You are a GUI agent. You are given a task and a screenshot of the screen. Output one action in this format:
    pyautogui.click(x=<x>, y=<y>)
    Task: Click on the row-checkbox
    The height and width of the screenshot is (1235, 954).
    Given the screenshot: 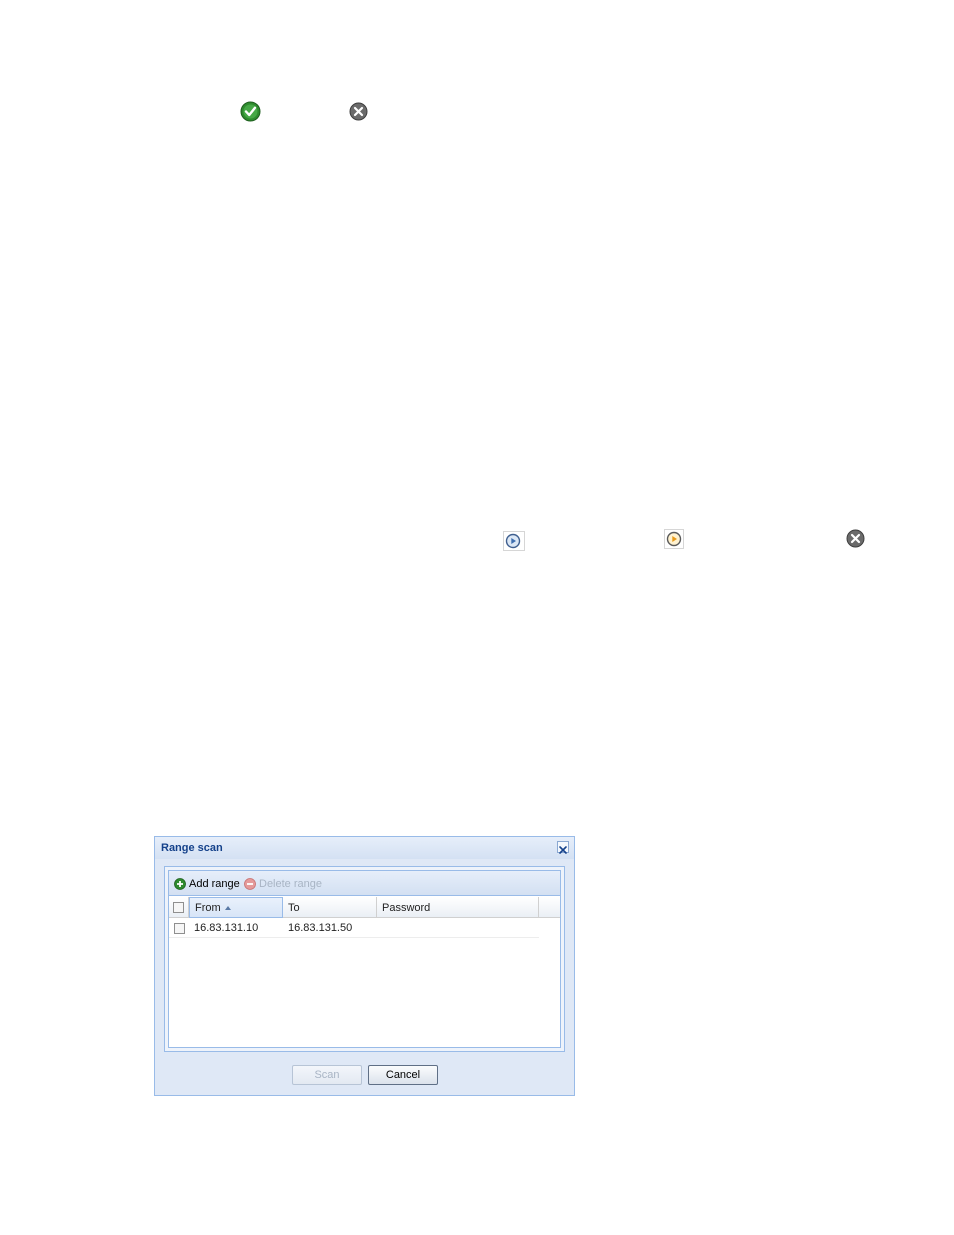 What is the action you would take?
    pyautogui.click(x=179, y=928)
    